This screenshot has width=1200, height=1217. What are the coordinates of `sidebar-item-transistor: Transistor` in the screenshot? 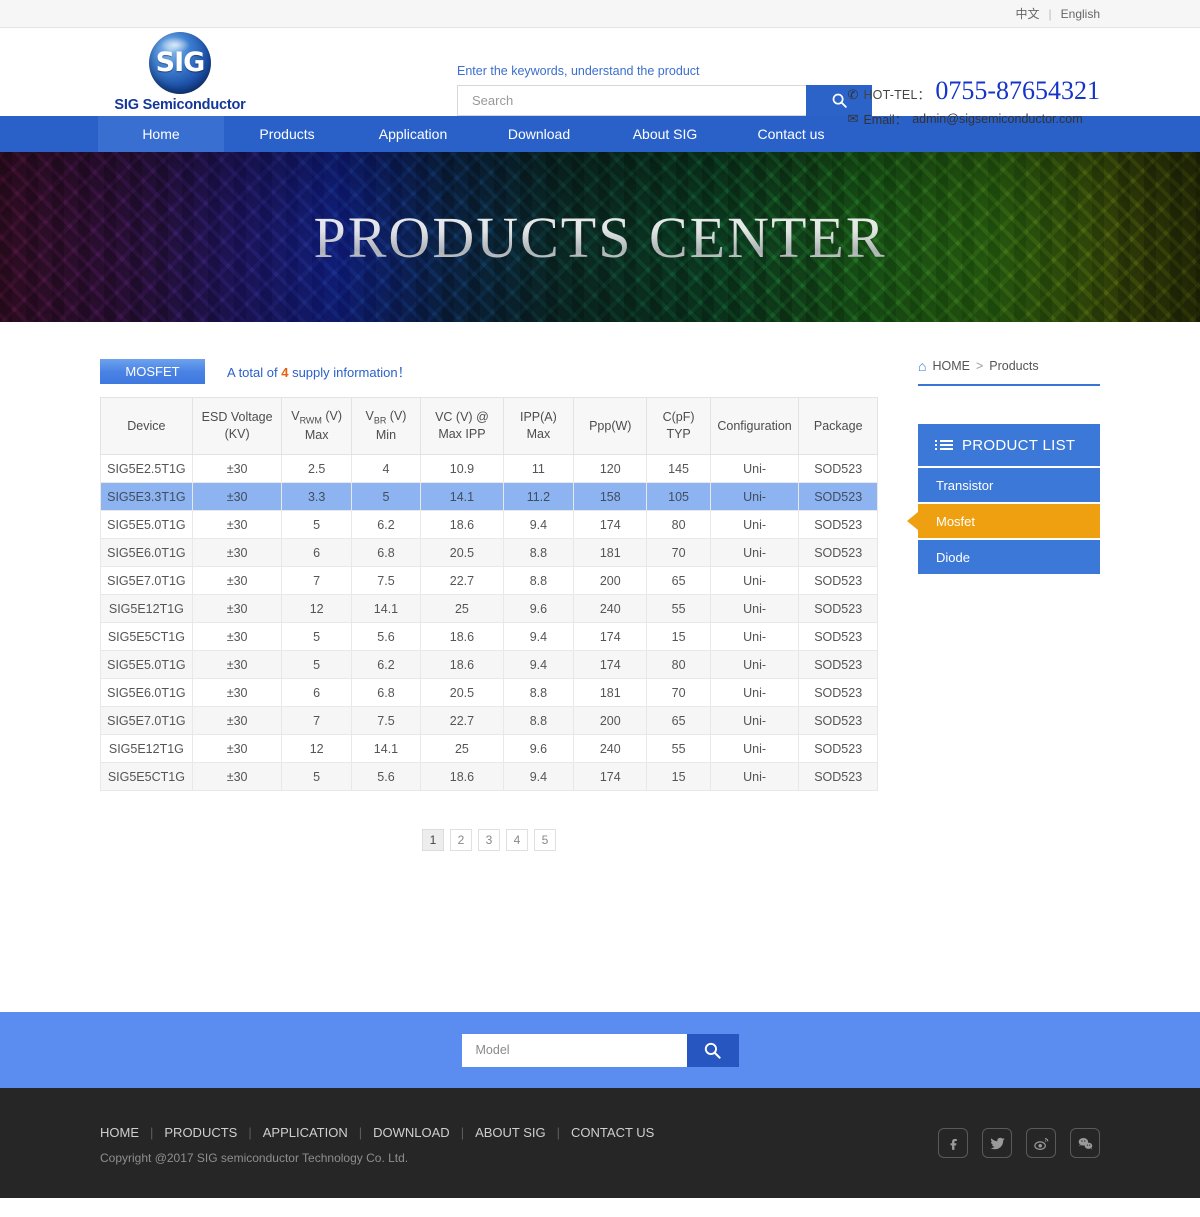 It's located at (1009, 485).